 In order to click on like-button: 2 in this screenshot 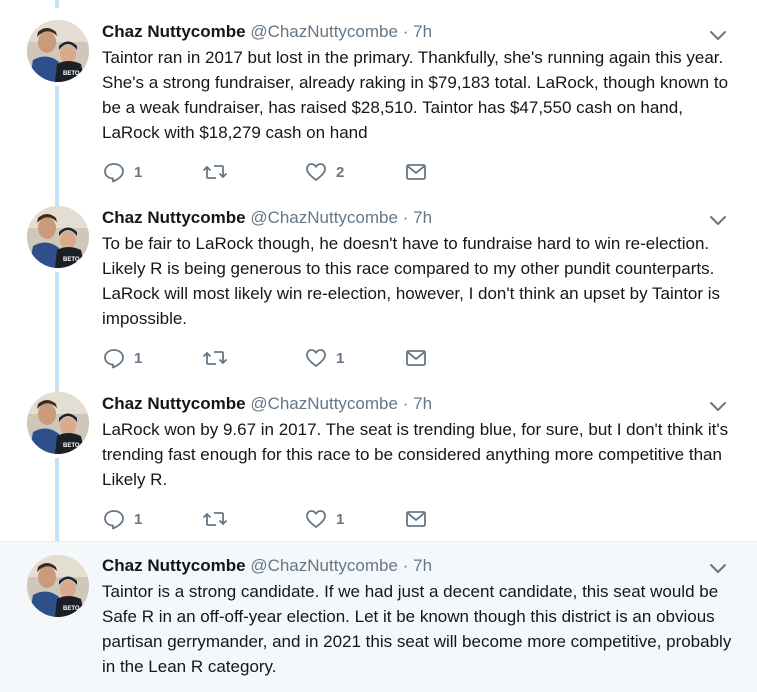, I will do `click(324, 172)`.